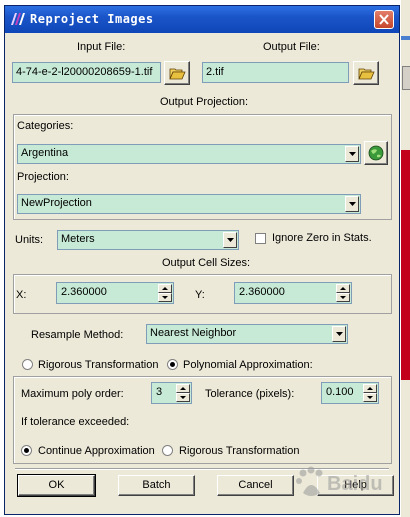 This screenshot has width=410, height=517. What do you see at coordinates (322, 238) in the screenshot?
I see `ignore-zero-label: Ignore Zero in Stats.` at bounding box center [322, 238].